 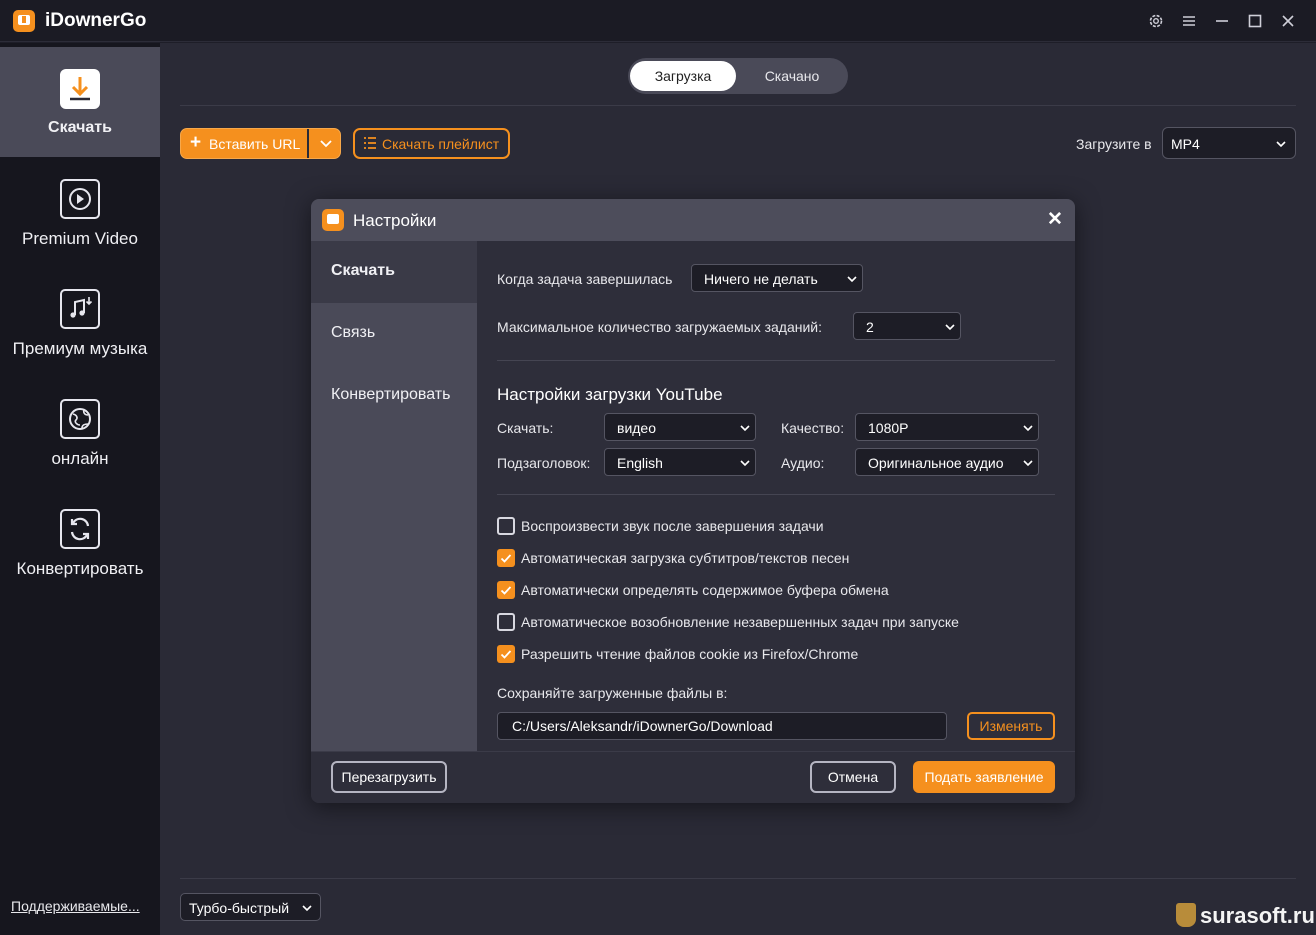 What do you see at coordinates (680, 427) in the screenshot?
I see `download-type-select: видео` at bounding box center [680, 427].